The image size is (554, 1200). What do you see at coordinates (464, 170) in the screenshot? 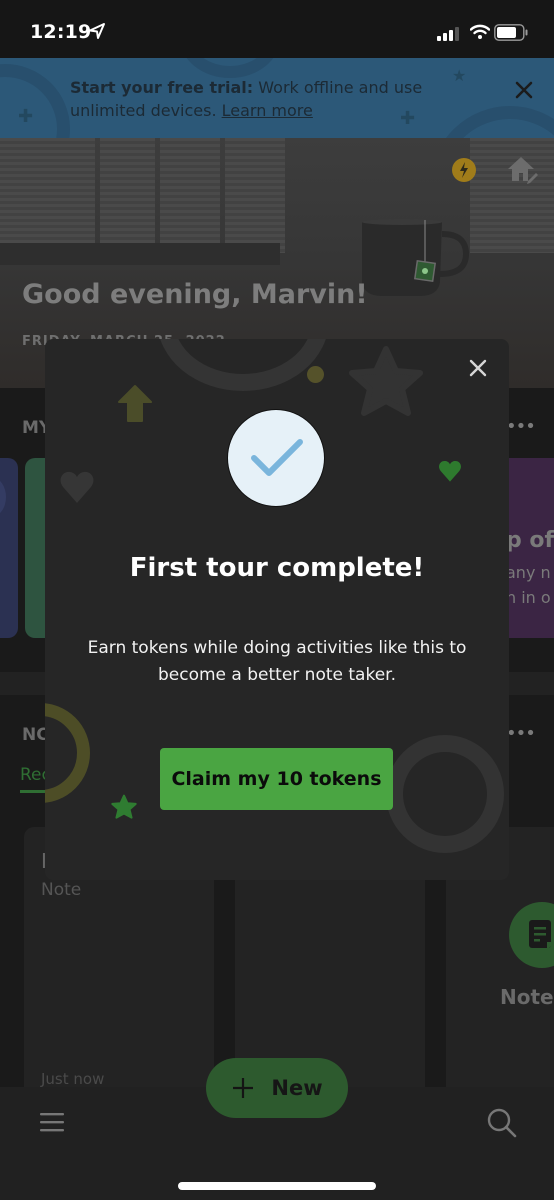
I see `lightning-token-icon` at bounding box center [464, 170].